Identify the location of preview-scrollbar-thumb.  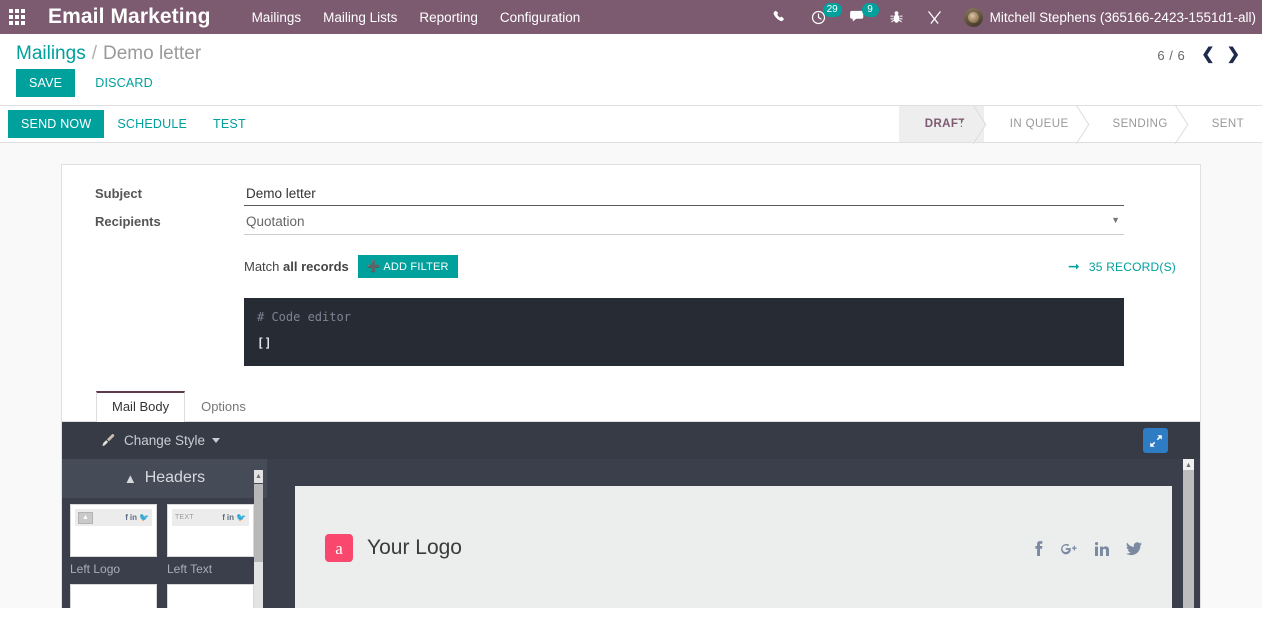
(1188, 539).